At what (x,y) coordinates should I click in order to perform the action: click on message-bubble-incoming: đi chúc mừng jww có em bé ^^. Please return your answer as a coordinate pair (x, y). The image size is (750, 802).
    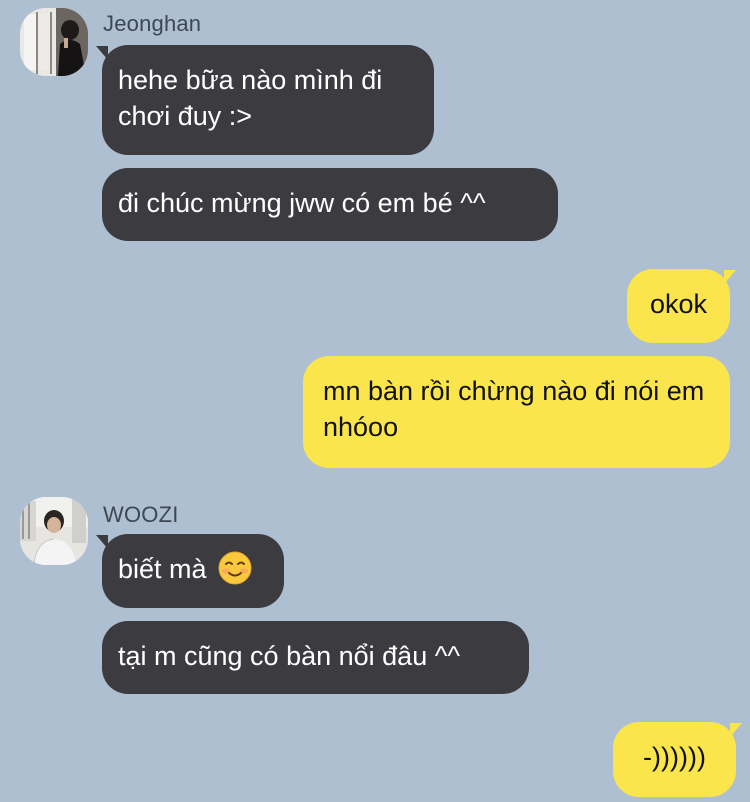
    Looking at the image, I should click on (330, 204).